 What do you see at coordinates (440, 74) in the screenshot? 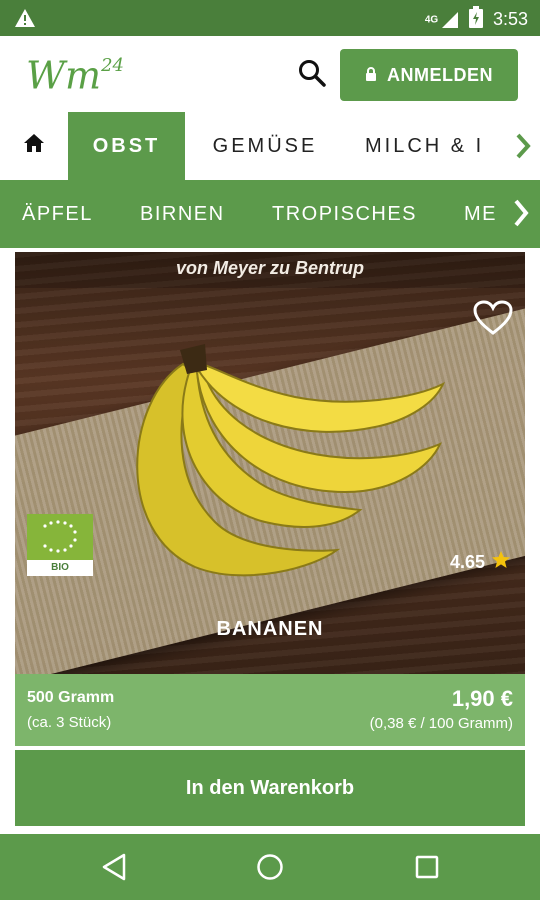
I see `login-label: ANMELDEN` at bounding box center [440, 74].